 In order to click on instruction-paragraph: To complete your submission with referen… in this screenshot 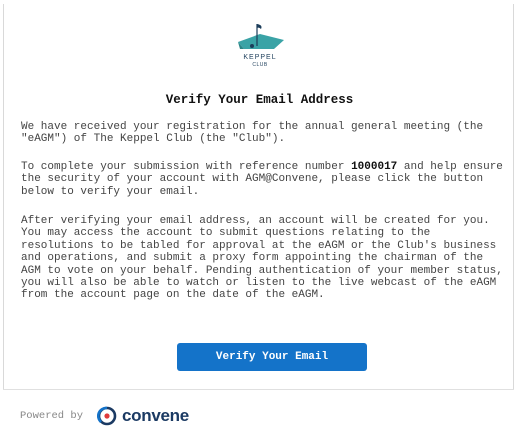, I will do `click(265, 179)`.